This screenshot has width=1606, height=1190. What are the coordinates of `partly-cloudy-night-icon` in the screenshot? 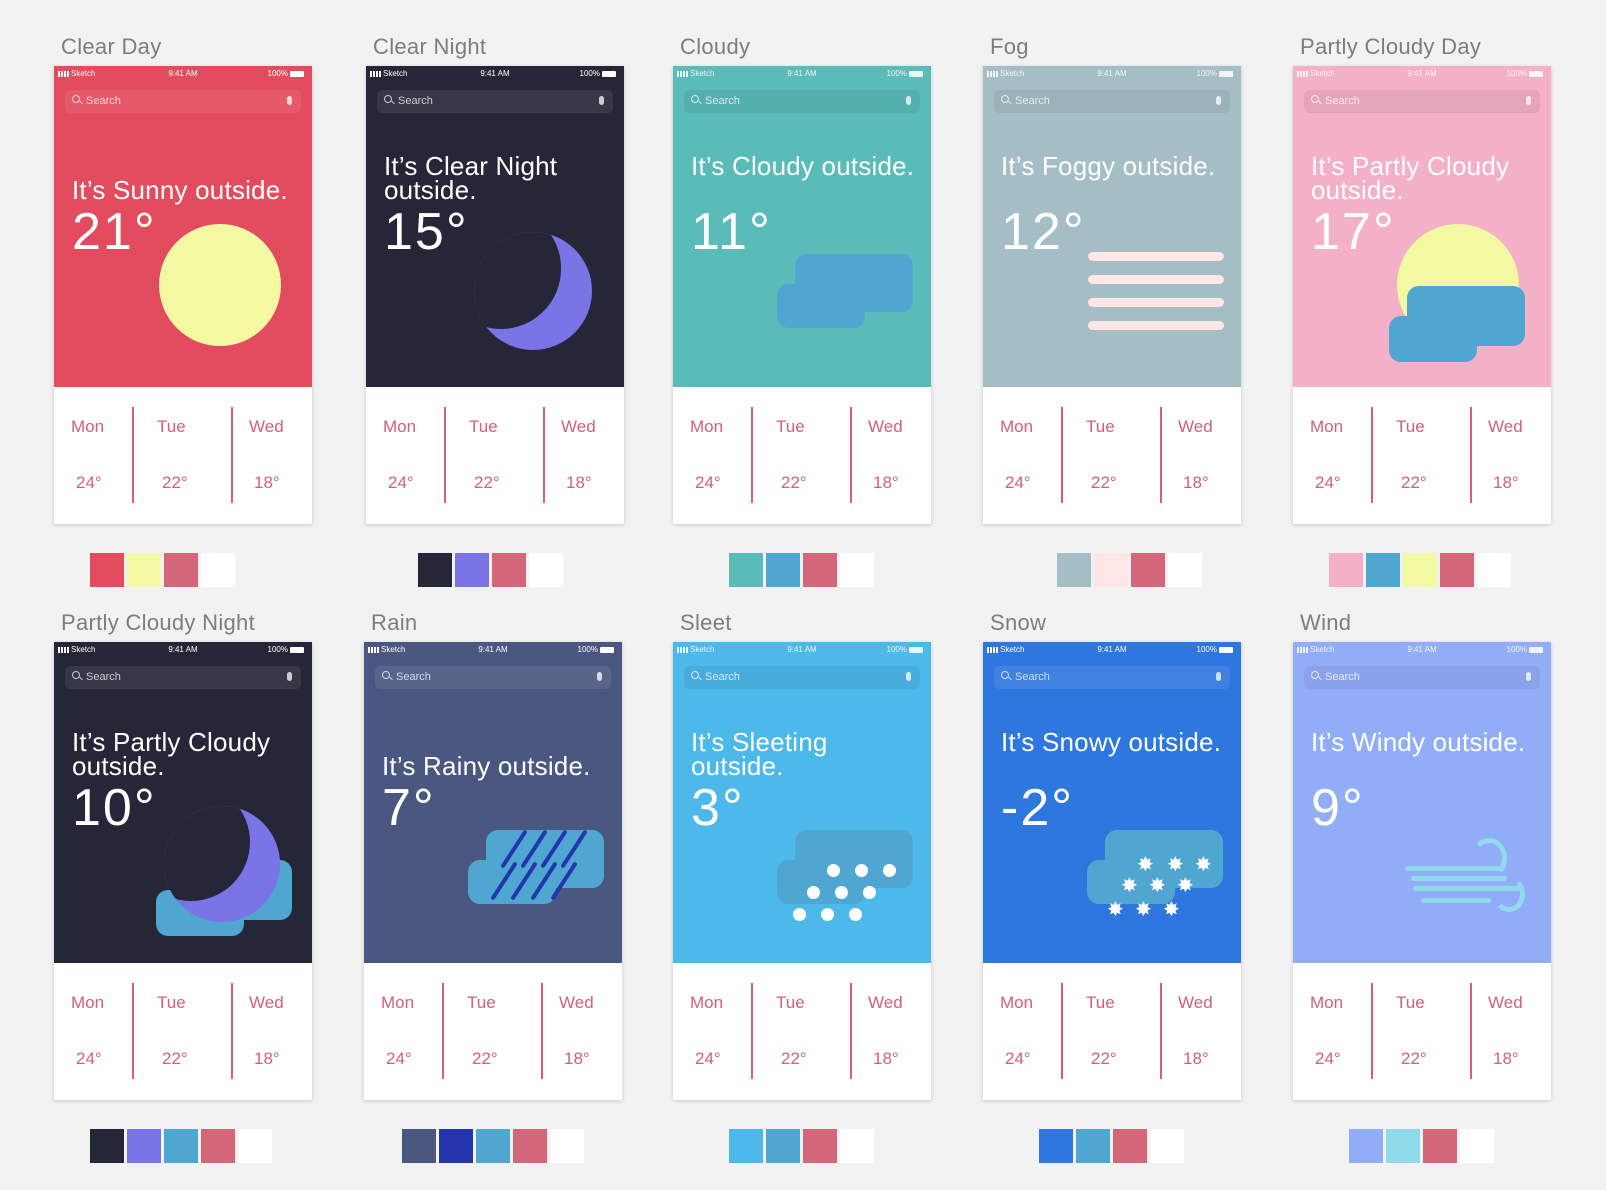 It's located at (183, 802).